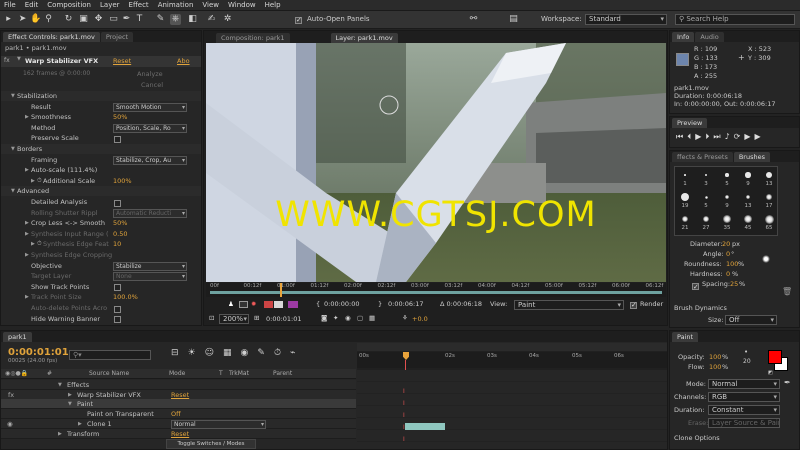 This screenshot has width=800, height=450. What do you see at coordinates (626, 19) in the screenshot?
I see `workspace-select: Standard ▾` at bounding box center [626, 19].